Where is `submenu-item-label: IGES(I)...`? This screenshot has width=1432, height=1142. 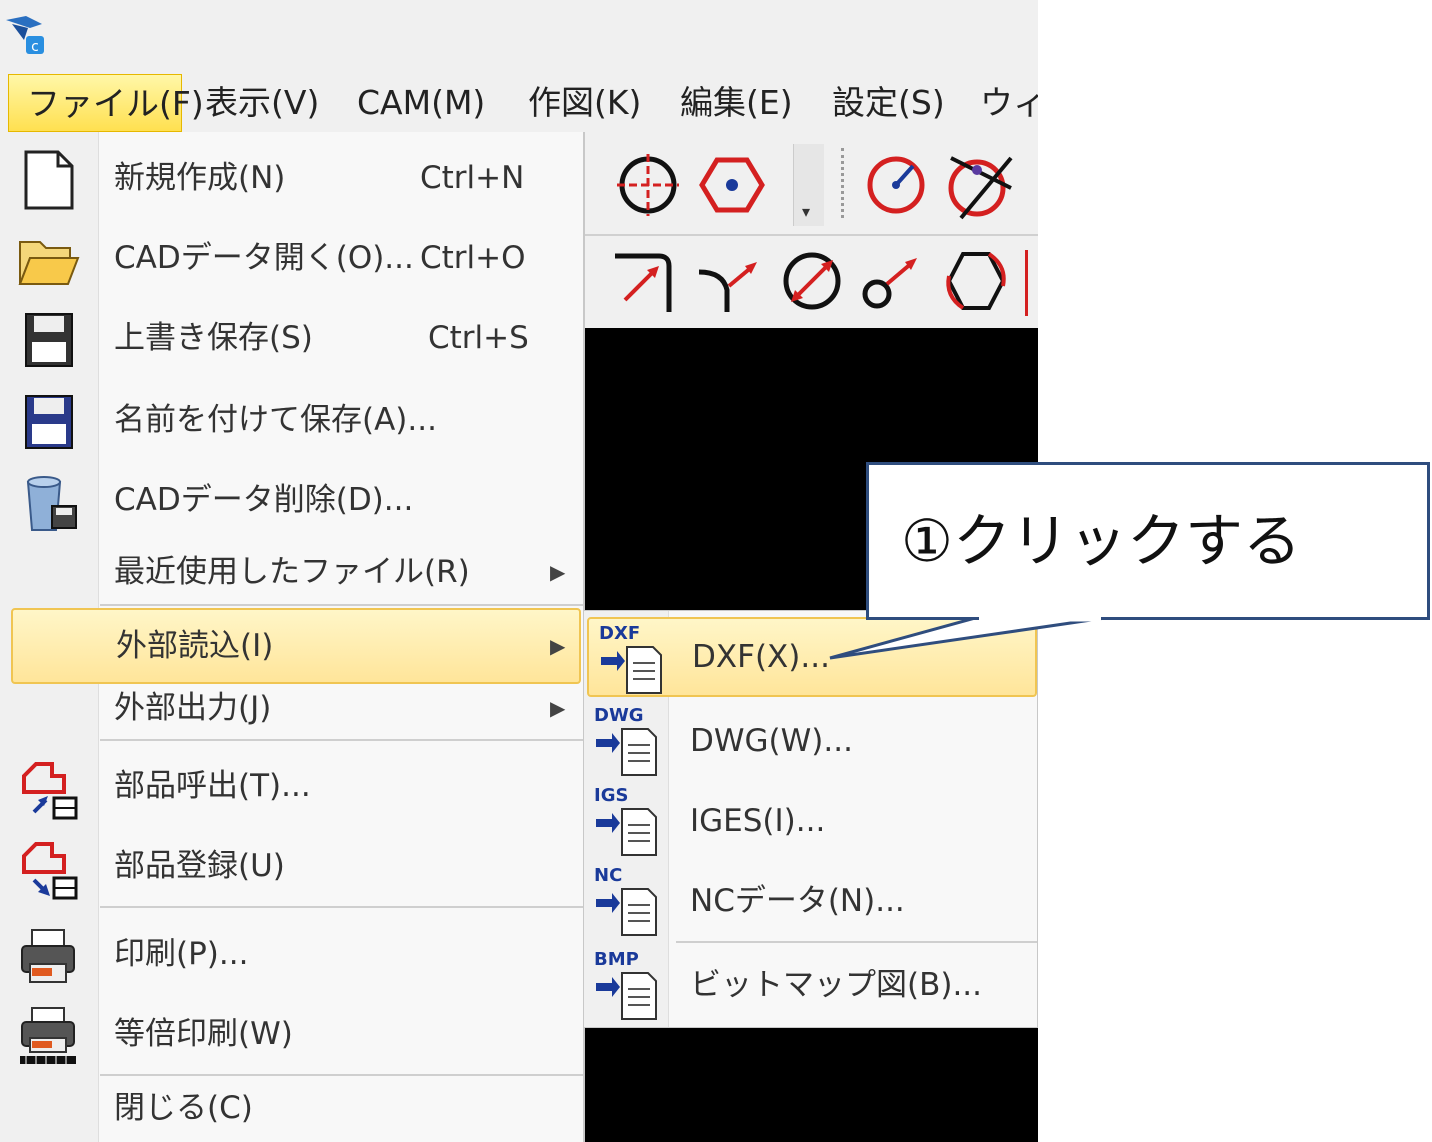
submenu-item-label: IGES(I)... is located at coordinates (758, 821).